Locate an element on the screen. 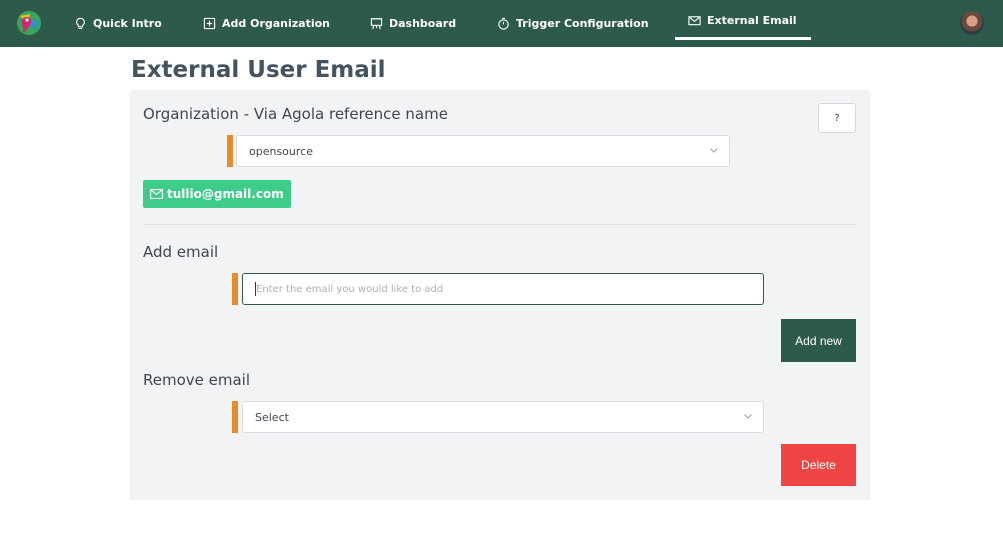 The width and height of the screenshot is (1003, 542). nav-label: External Email is located at coordinates (752, 20).